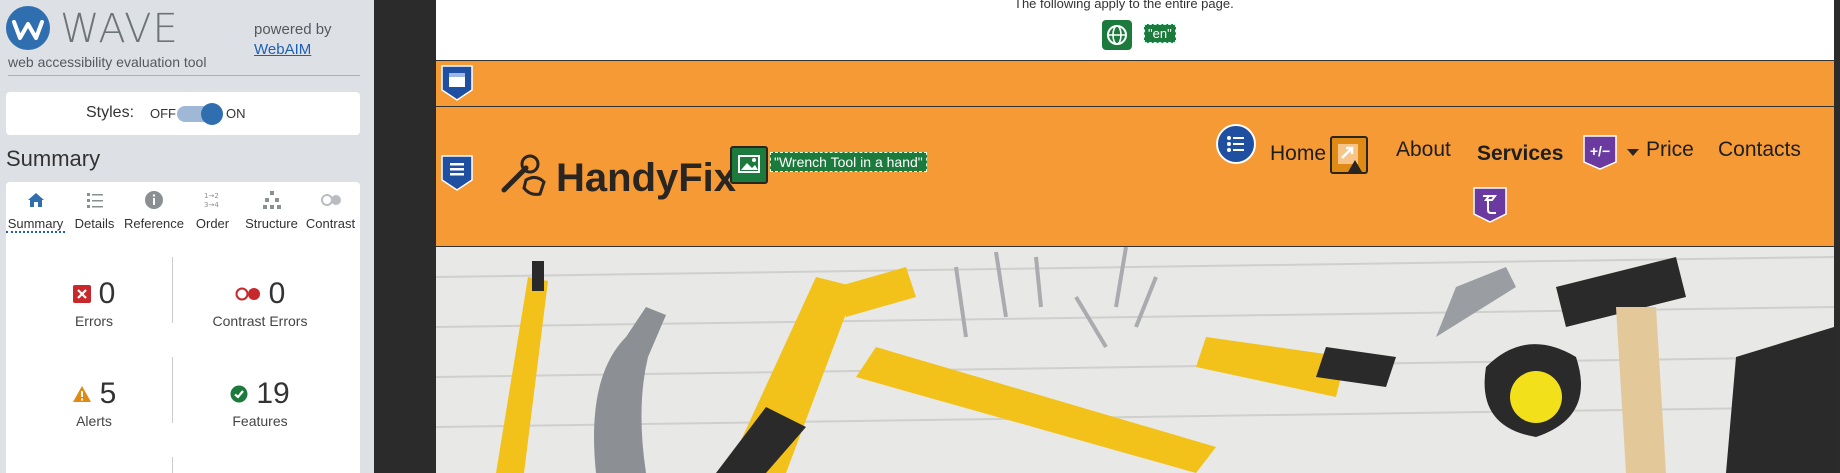  What do you see at coordinates (457, 82) in the screenshot?
I see `header-region-icon` at bounding box center [457, 82].